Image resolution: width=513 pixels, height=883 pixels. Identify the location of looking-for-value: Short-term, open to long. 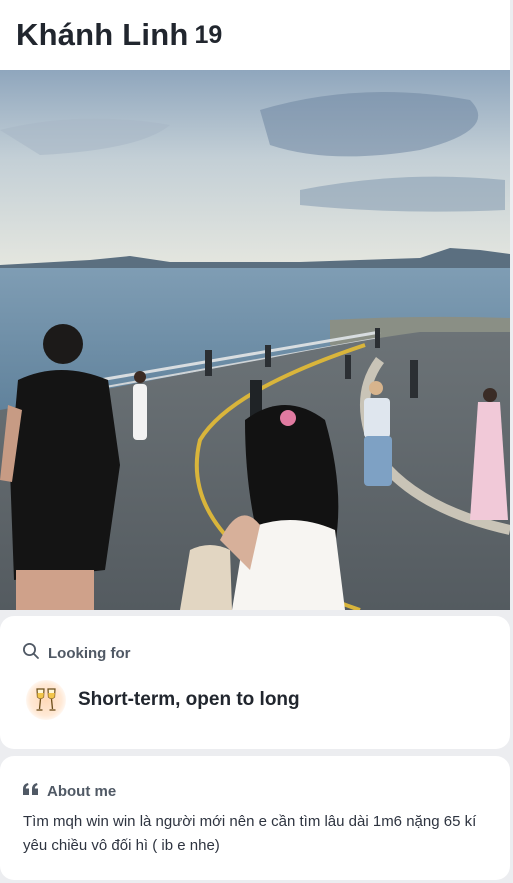
(189, 699).